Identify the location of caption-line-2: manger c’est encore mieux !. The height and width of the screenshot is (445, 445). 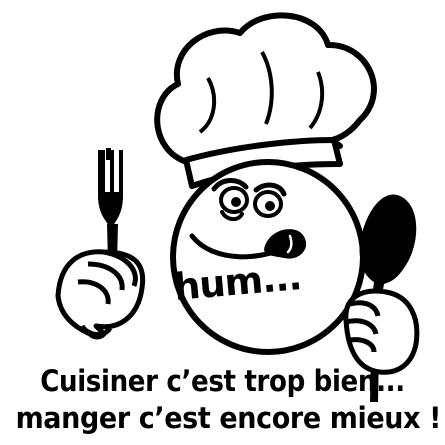
(228, 418).